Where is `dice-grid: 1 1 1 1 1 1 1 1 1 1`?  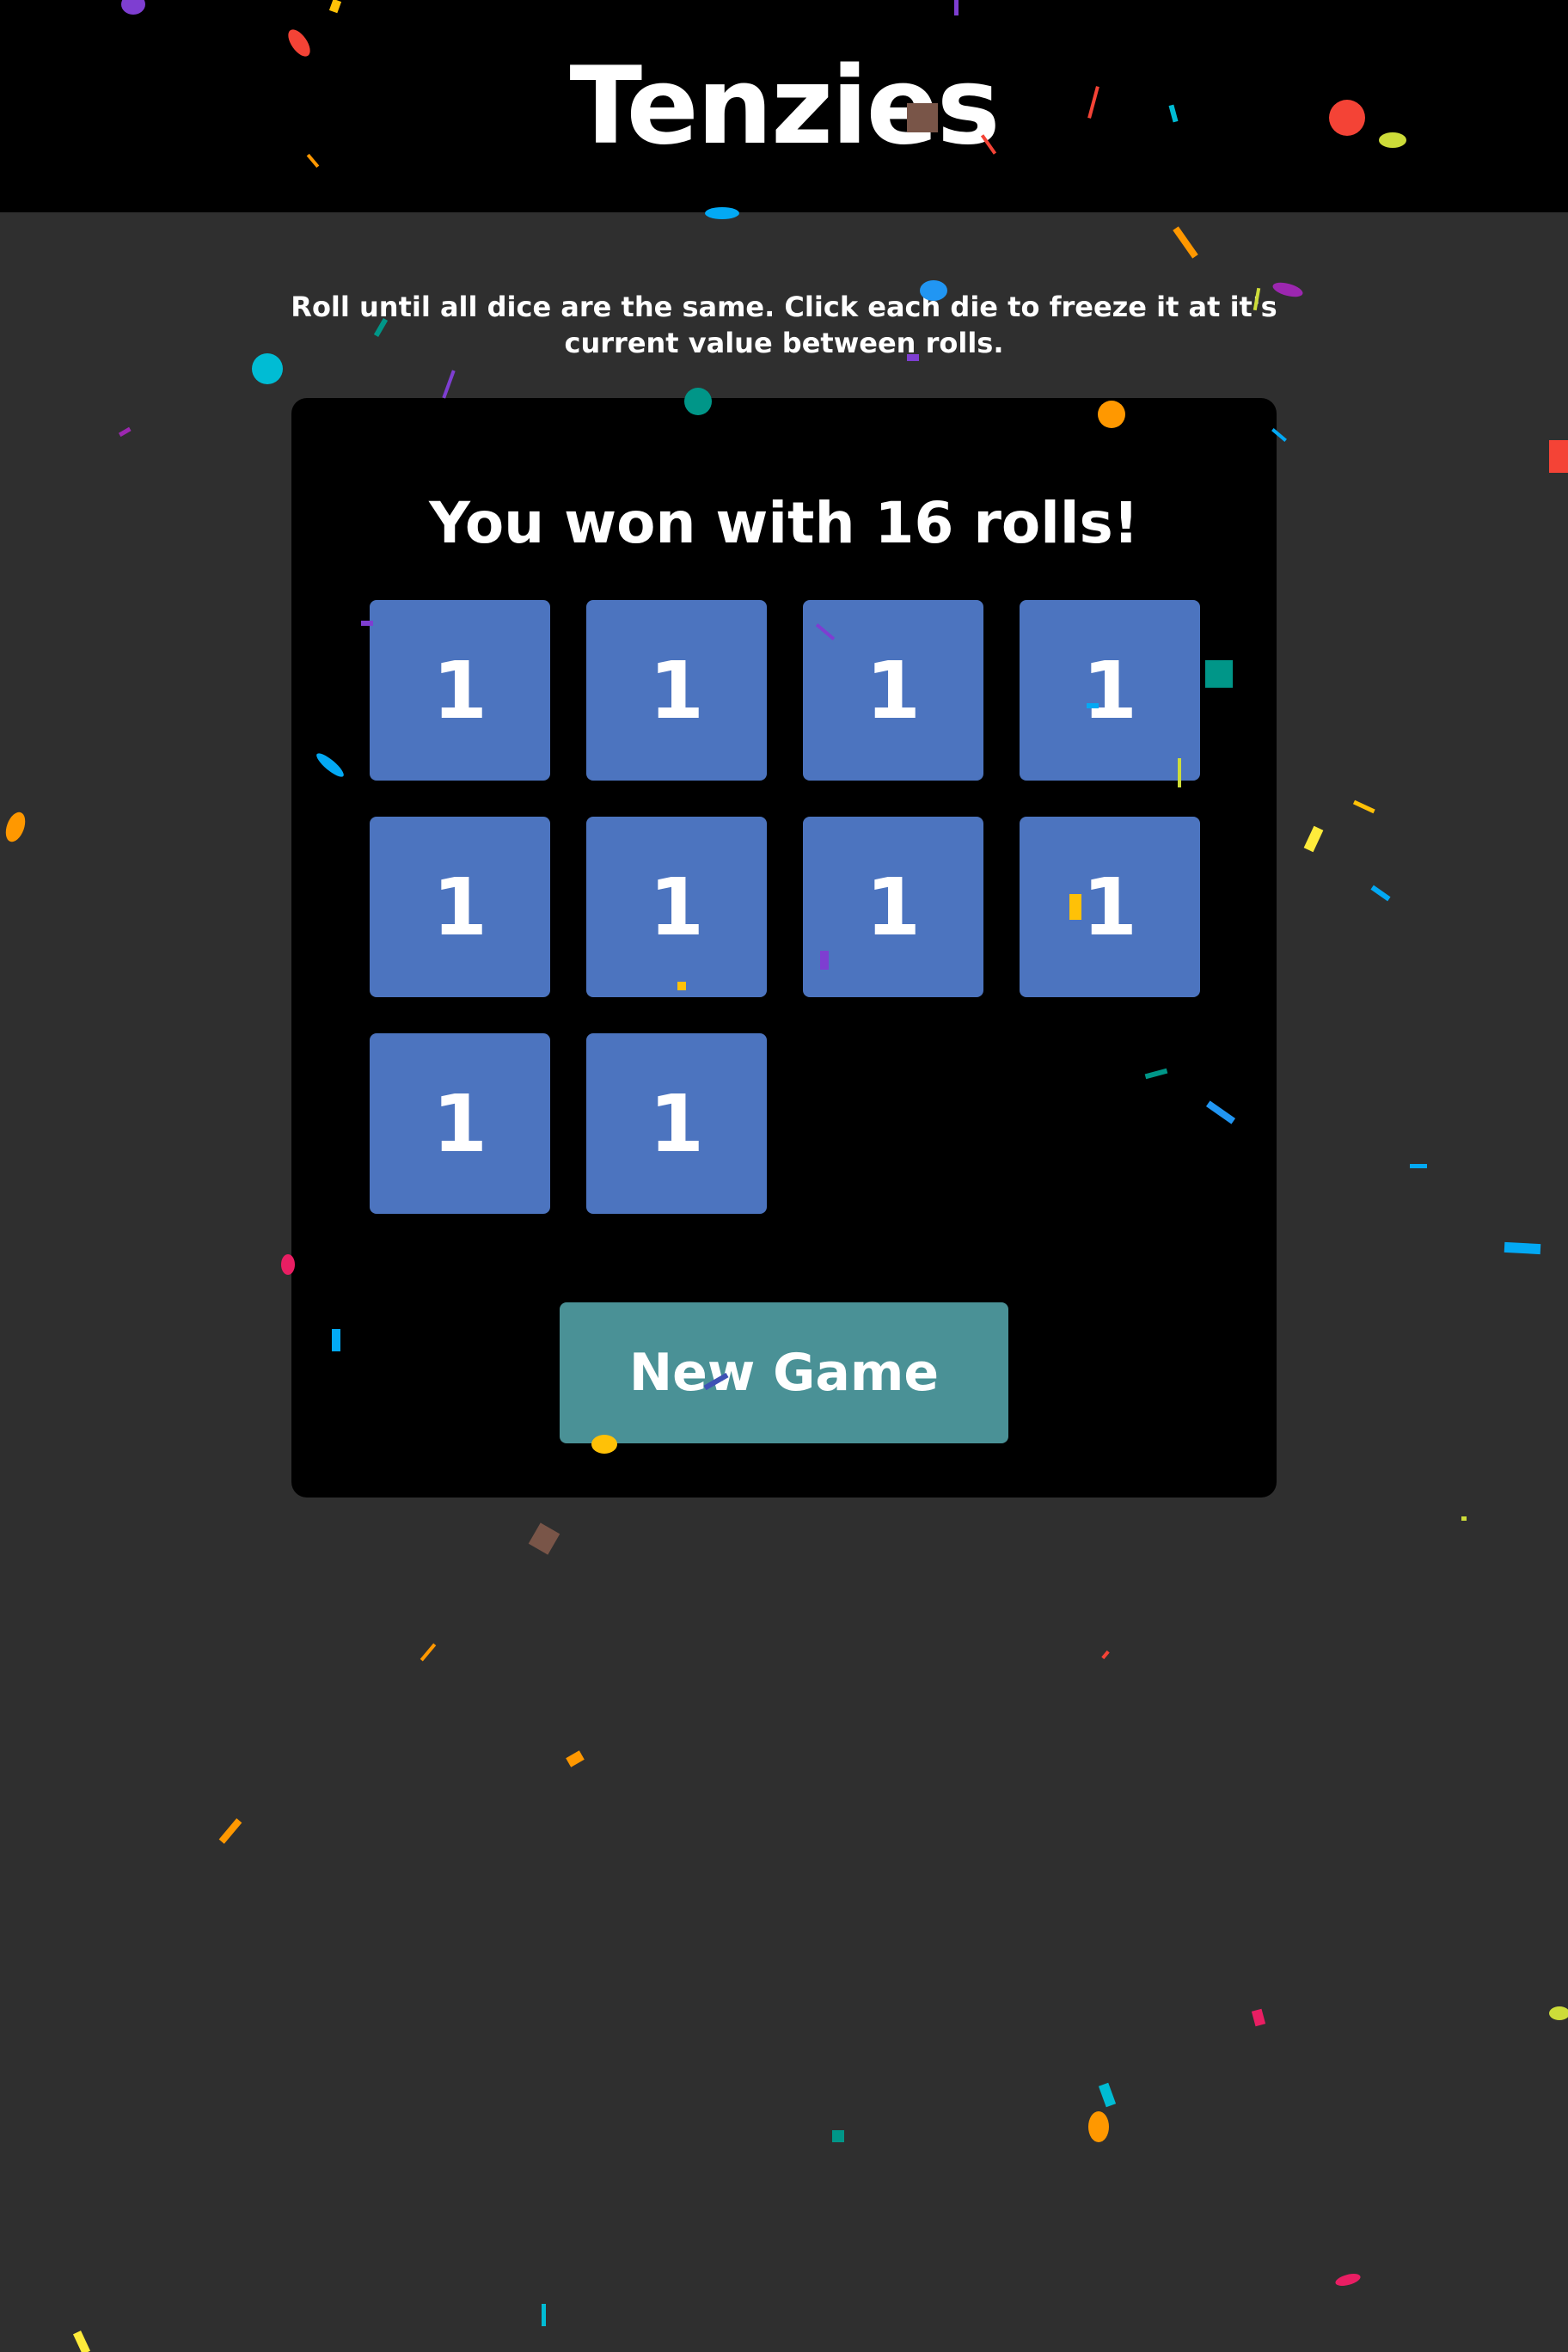
dice-grid: 1 1 1 1 1 1 1 1 1 1 is located at coordinates (785, 907).